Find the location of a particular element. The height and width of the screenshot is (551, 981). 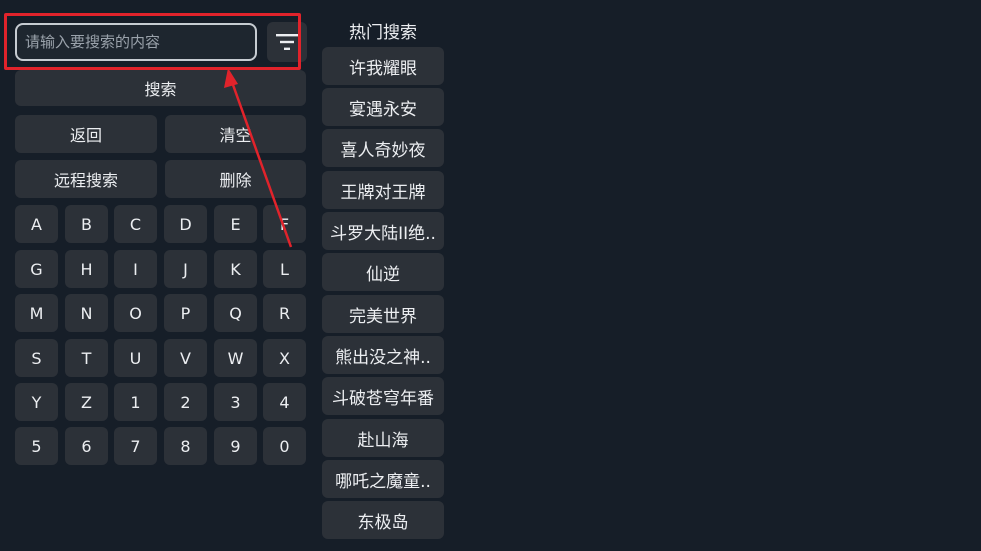

remote-search-button: 远程搜索 is located at coordinates (86, 179).